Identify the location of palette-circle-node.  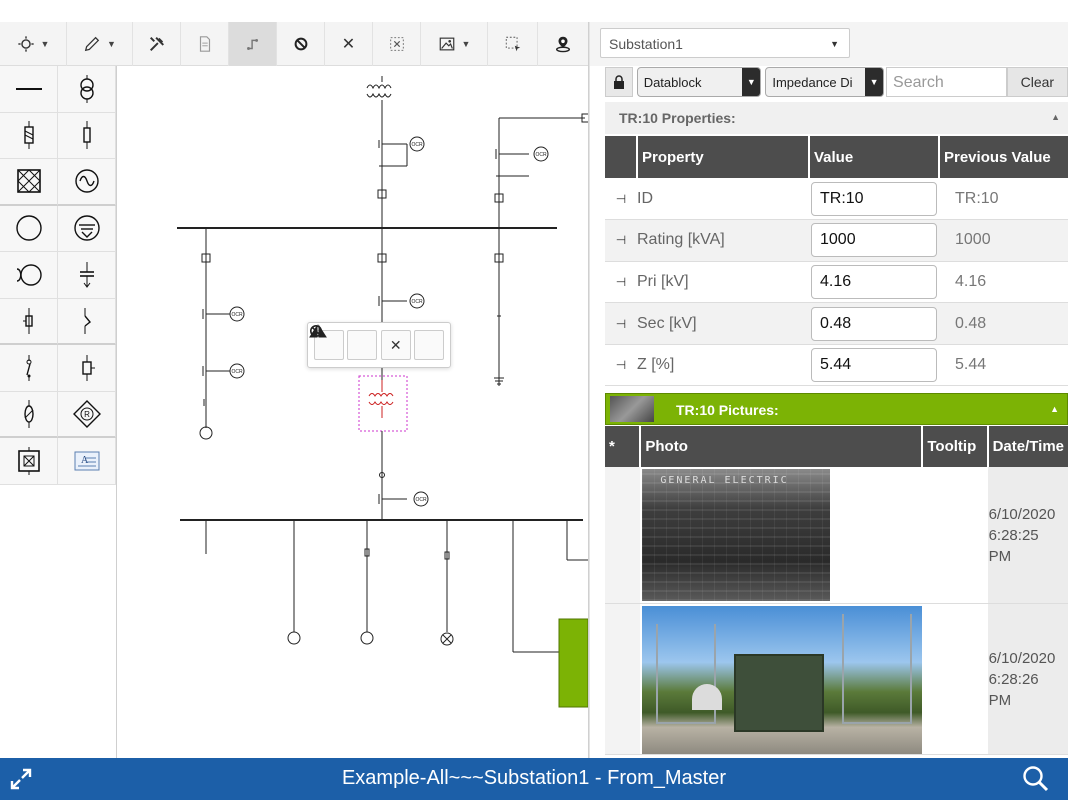
(29, 228).